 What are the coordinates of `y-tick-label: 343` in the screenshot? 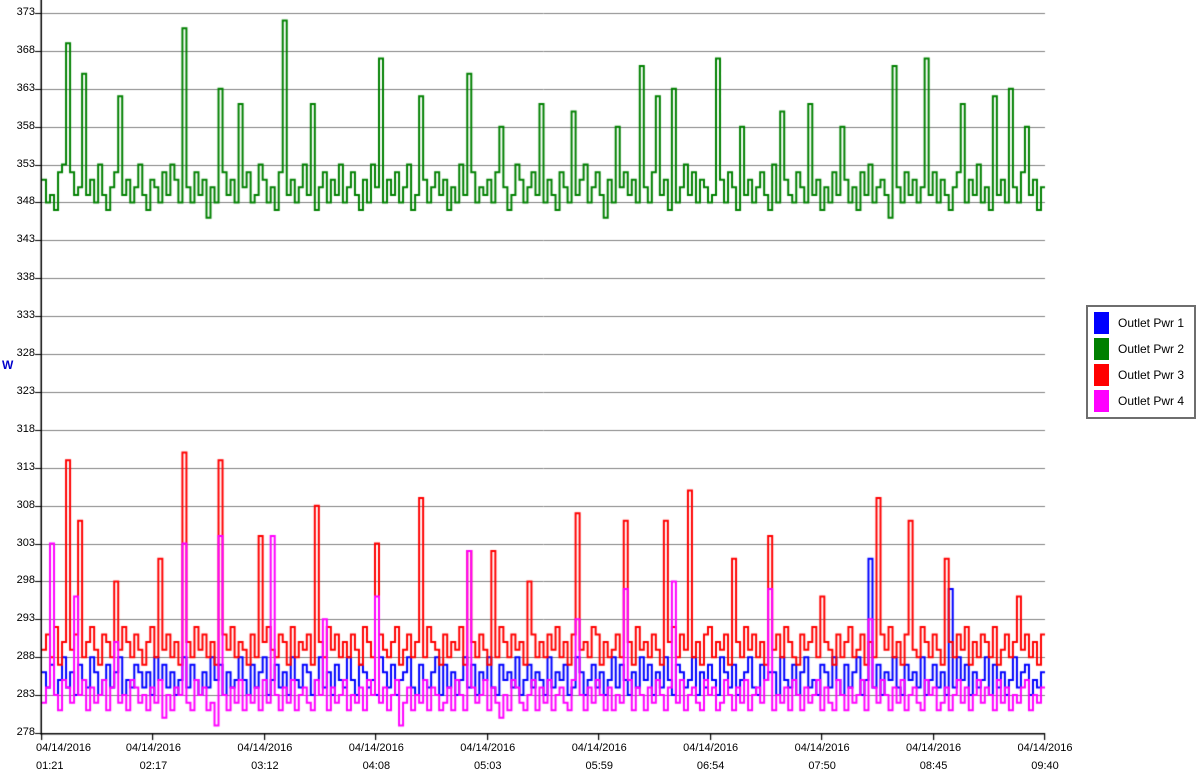 It's located at (25, 239).